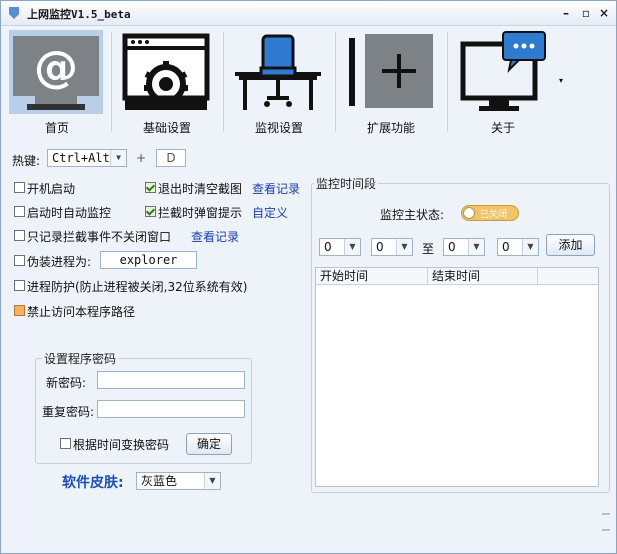  What do you see at coordinates (278, 128) in the screenshot?
I see `tool-monitor-settings-label: 监视设置` at bounding box center [278, 128].